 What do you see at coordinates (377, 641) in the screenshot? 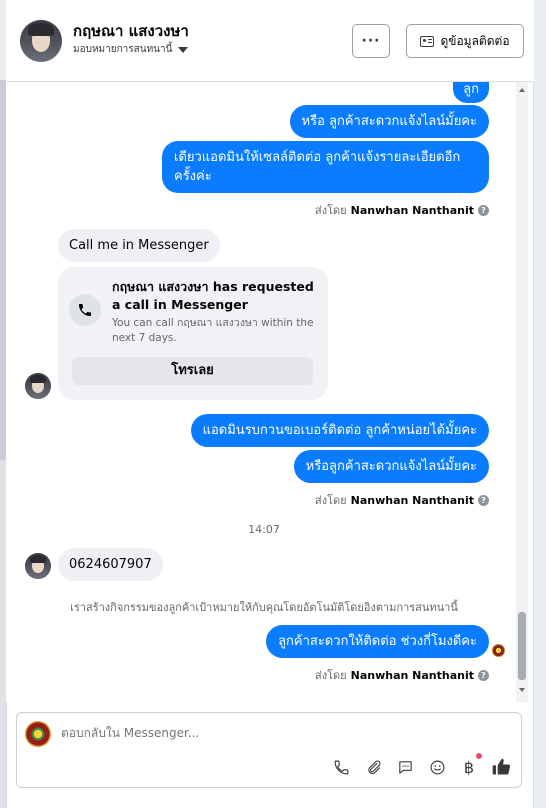
I see `outgoing-message: ลูกค้าสะดวกให้ติดต่อ ช่วงกี่โมงดีคะ` at bounding box center [377, 641].